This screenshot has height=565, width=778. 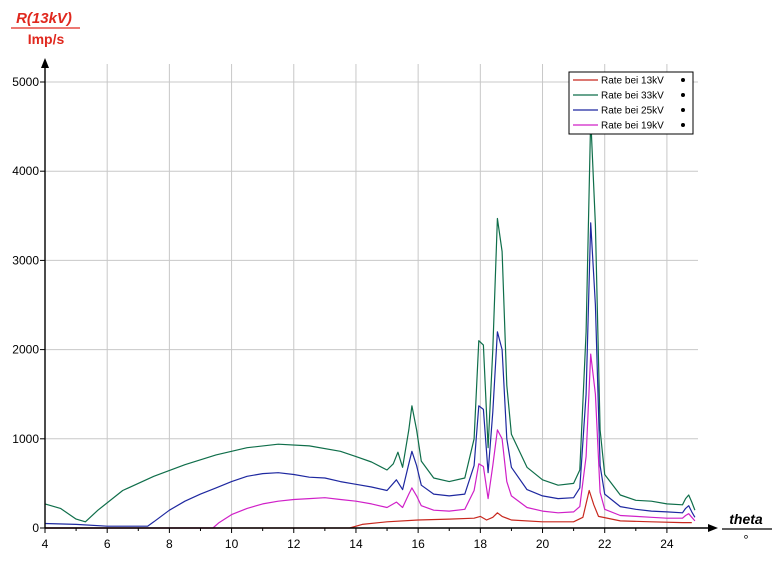 I want to click on x-axis-unit: °, so click(x=745, y=539).